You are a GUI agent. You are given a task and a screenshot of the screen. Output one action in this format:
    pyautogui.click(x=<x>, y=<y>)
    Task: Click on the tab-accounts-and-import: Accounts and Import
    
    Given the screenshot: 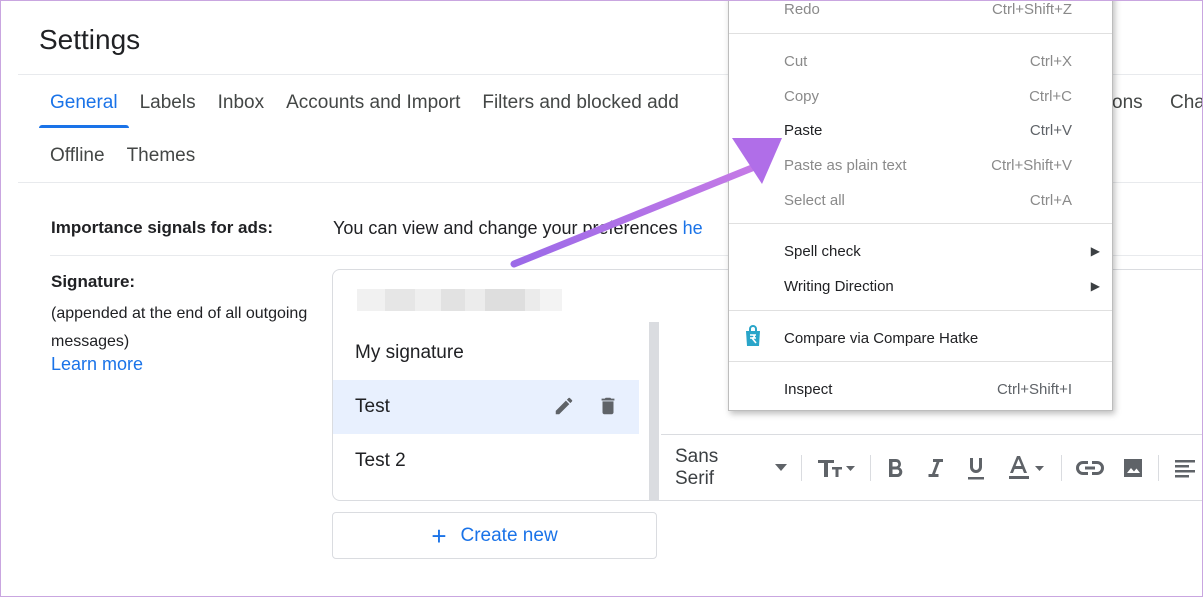 What is the action you would take?
    pyautogui.click(x=373, y=103)
    